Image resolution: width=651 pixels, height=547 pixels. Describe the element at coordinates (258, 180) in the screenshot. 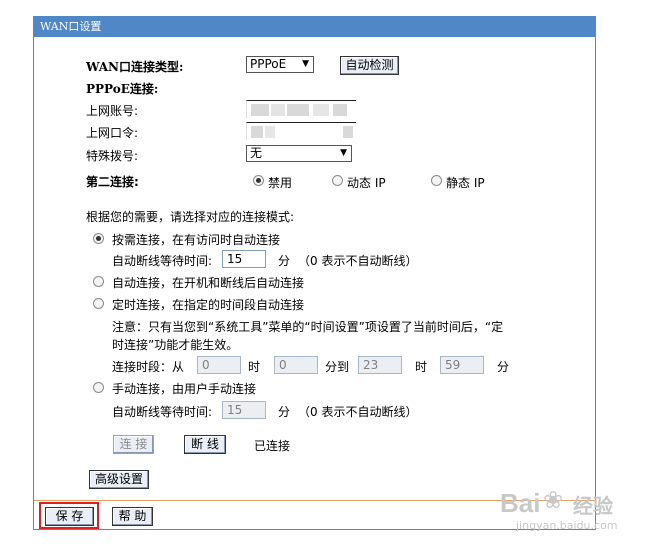

I see `second-disabled-radio` at that location.